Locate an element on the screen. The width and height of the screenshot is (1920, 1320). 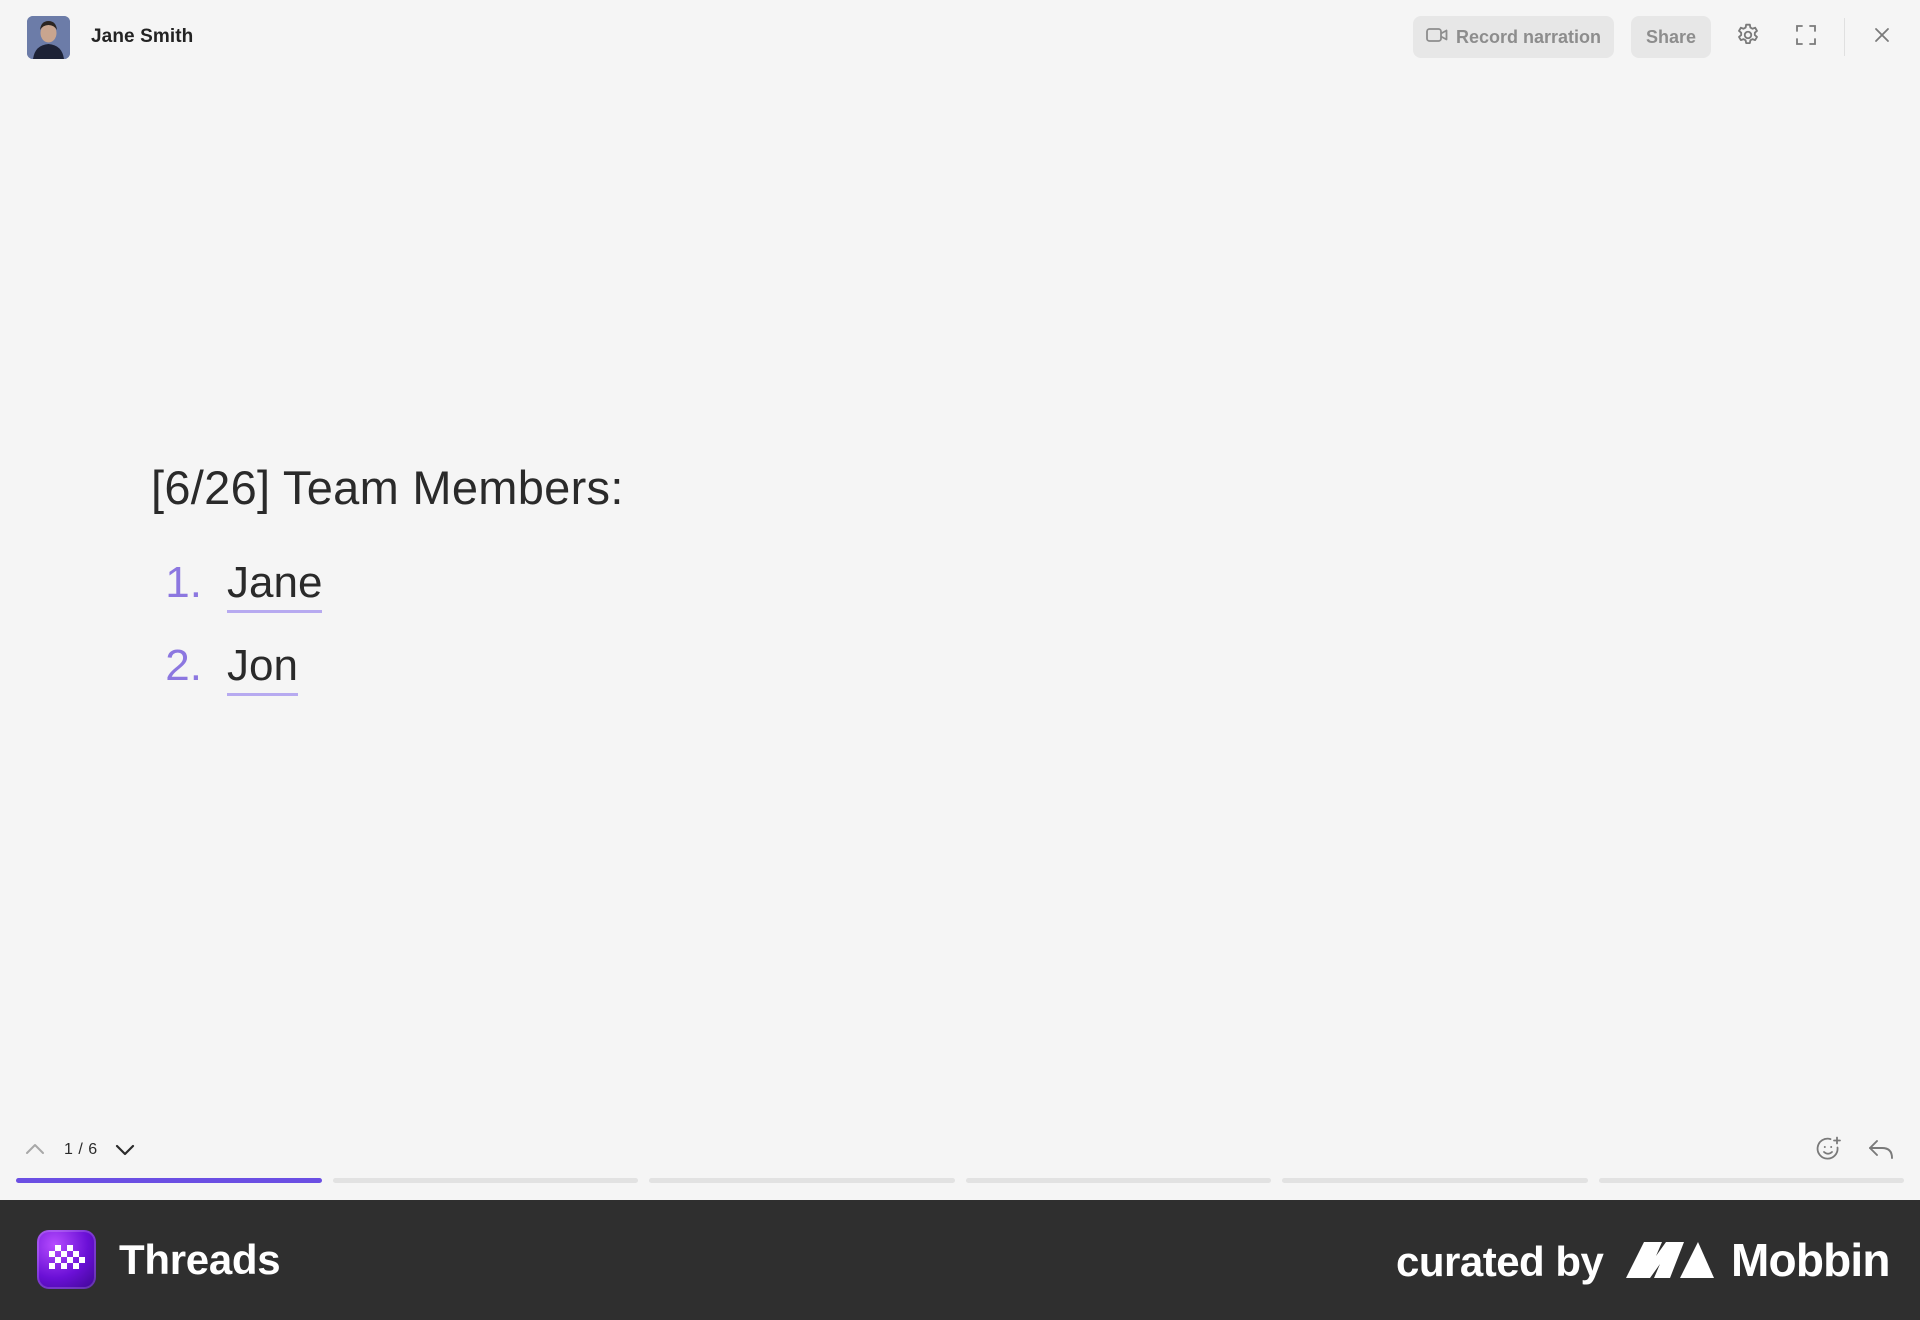
member-mention: Jon is located at coordinates (262, 669).